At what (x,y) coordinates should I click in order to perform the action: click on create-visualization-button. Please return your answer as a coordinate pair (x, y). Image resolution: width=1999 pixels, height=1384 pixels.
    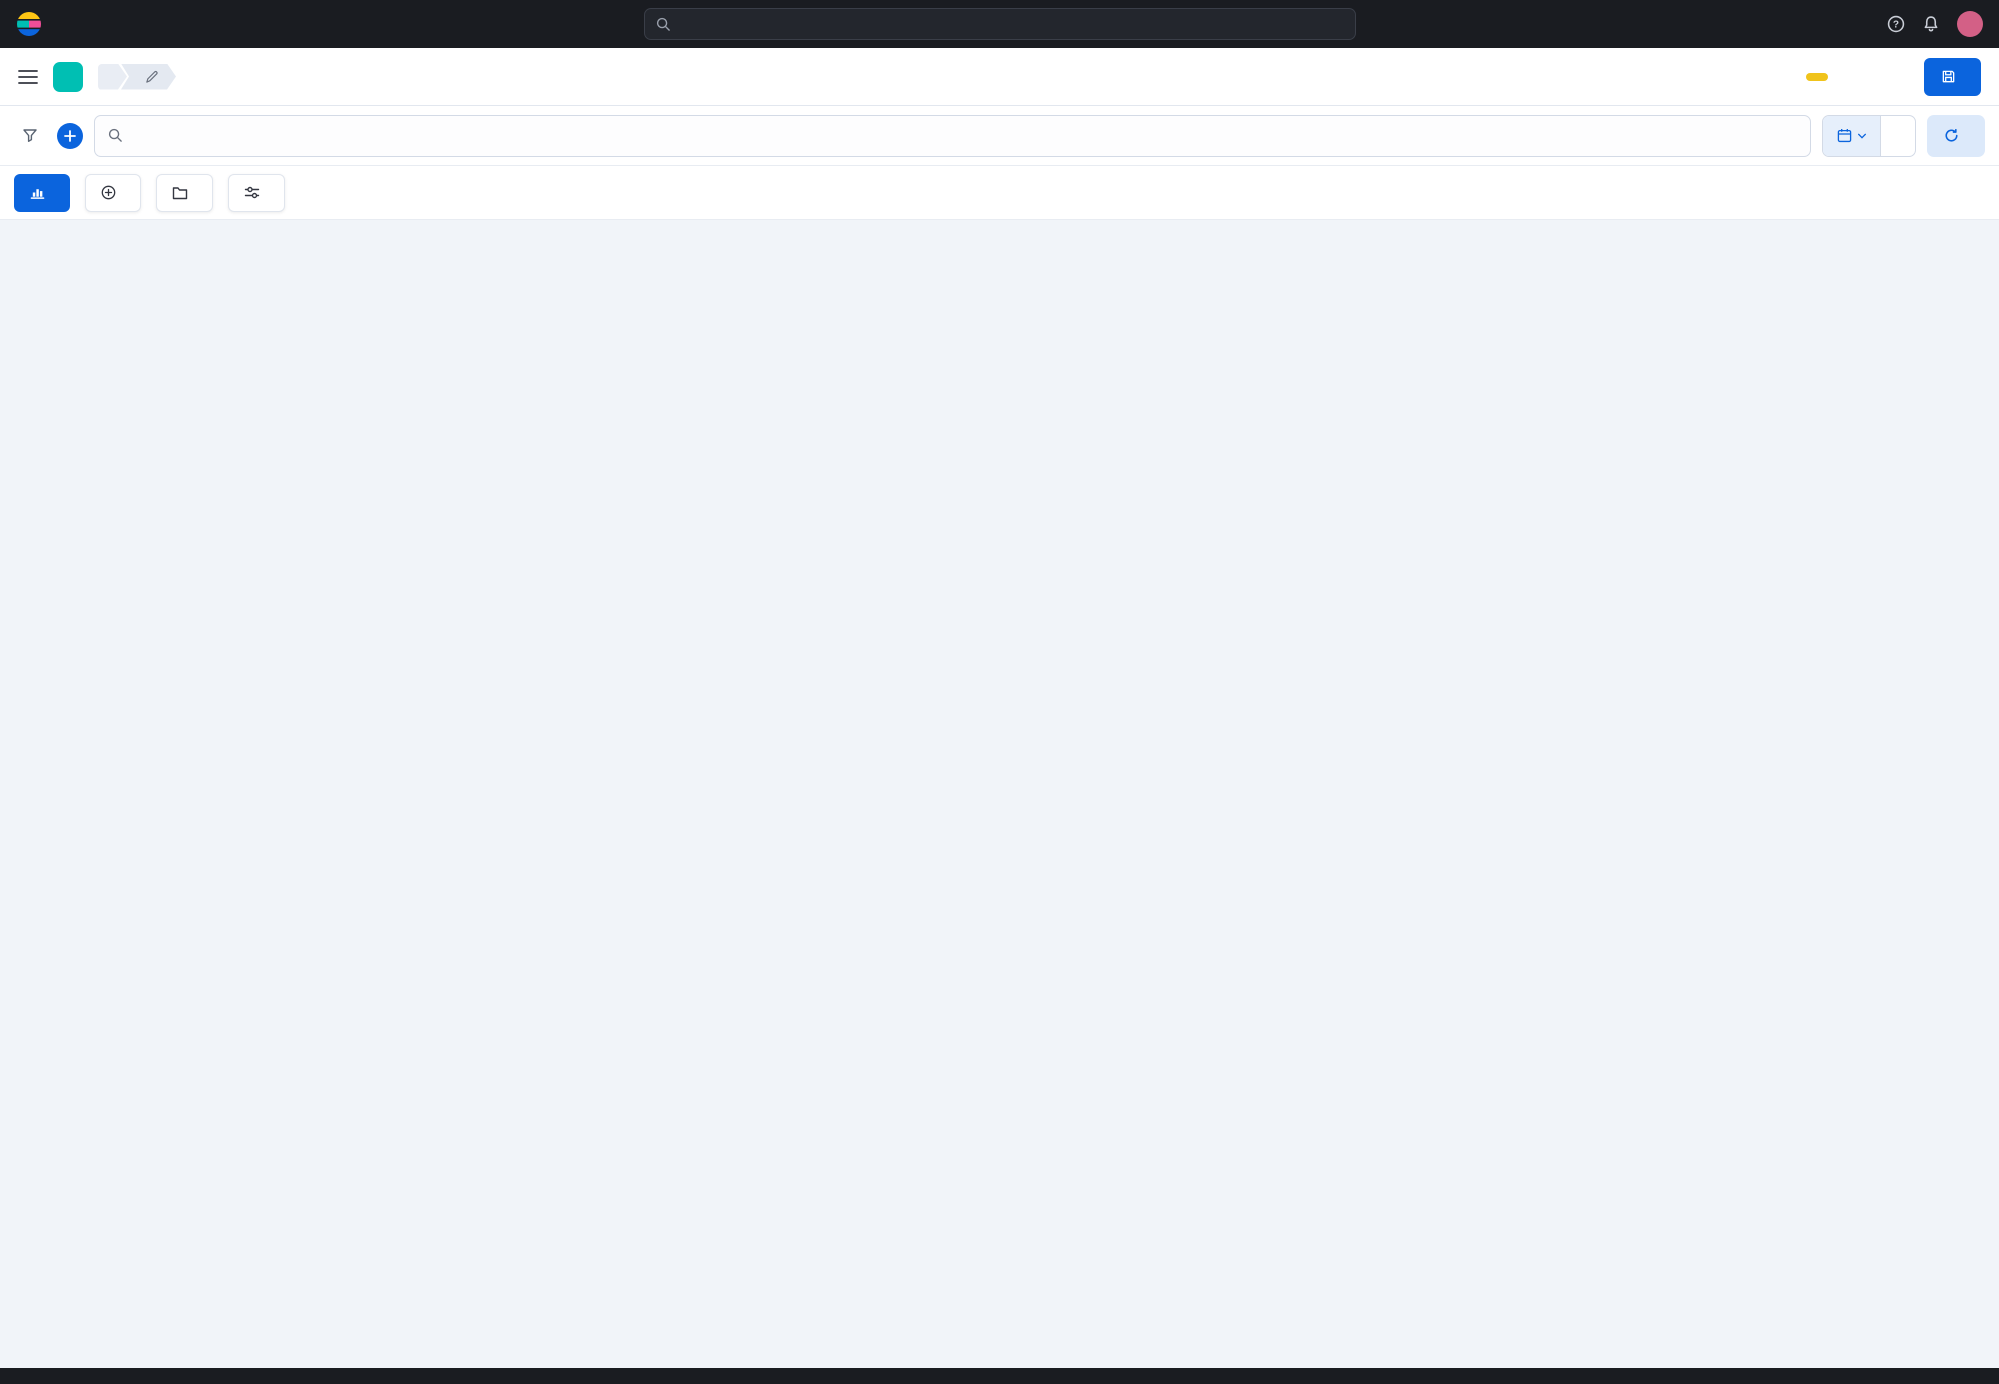
    Looking at the image, I should click on (42, 192).